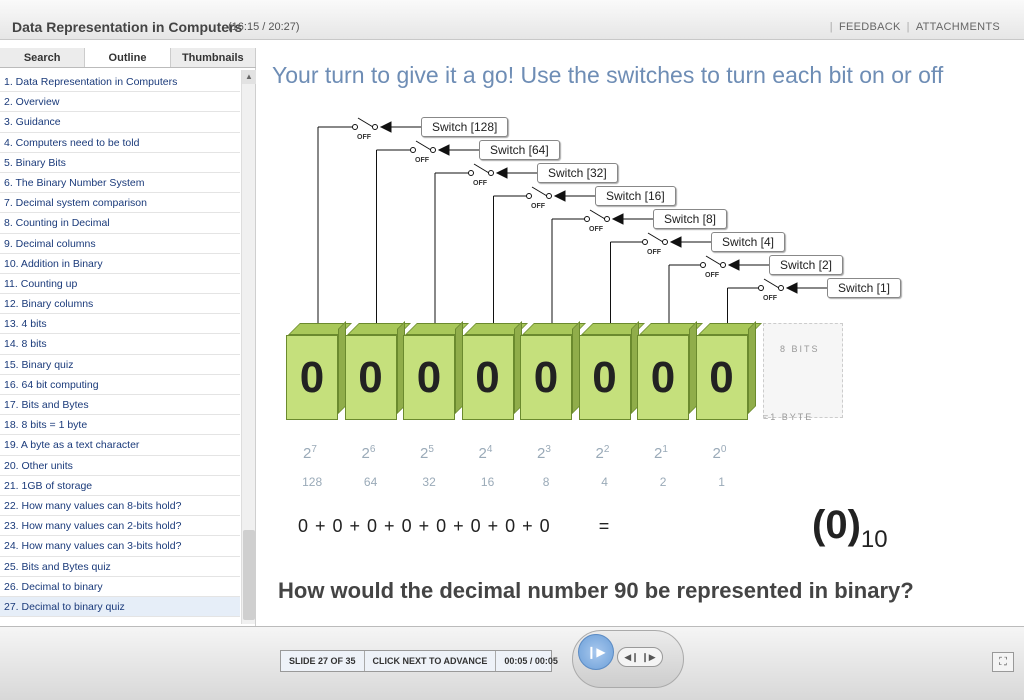  I want to click on power-of-two: 24, so click(486, 453).